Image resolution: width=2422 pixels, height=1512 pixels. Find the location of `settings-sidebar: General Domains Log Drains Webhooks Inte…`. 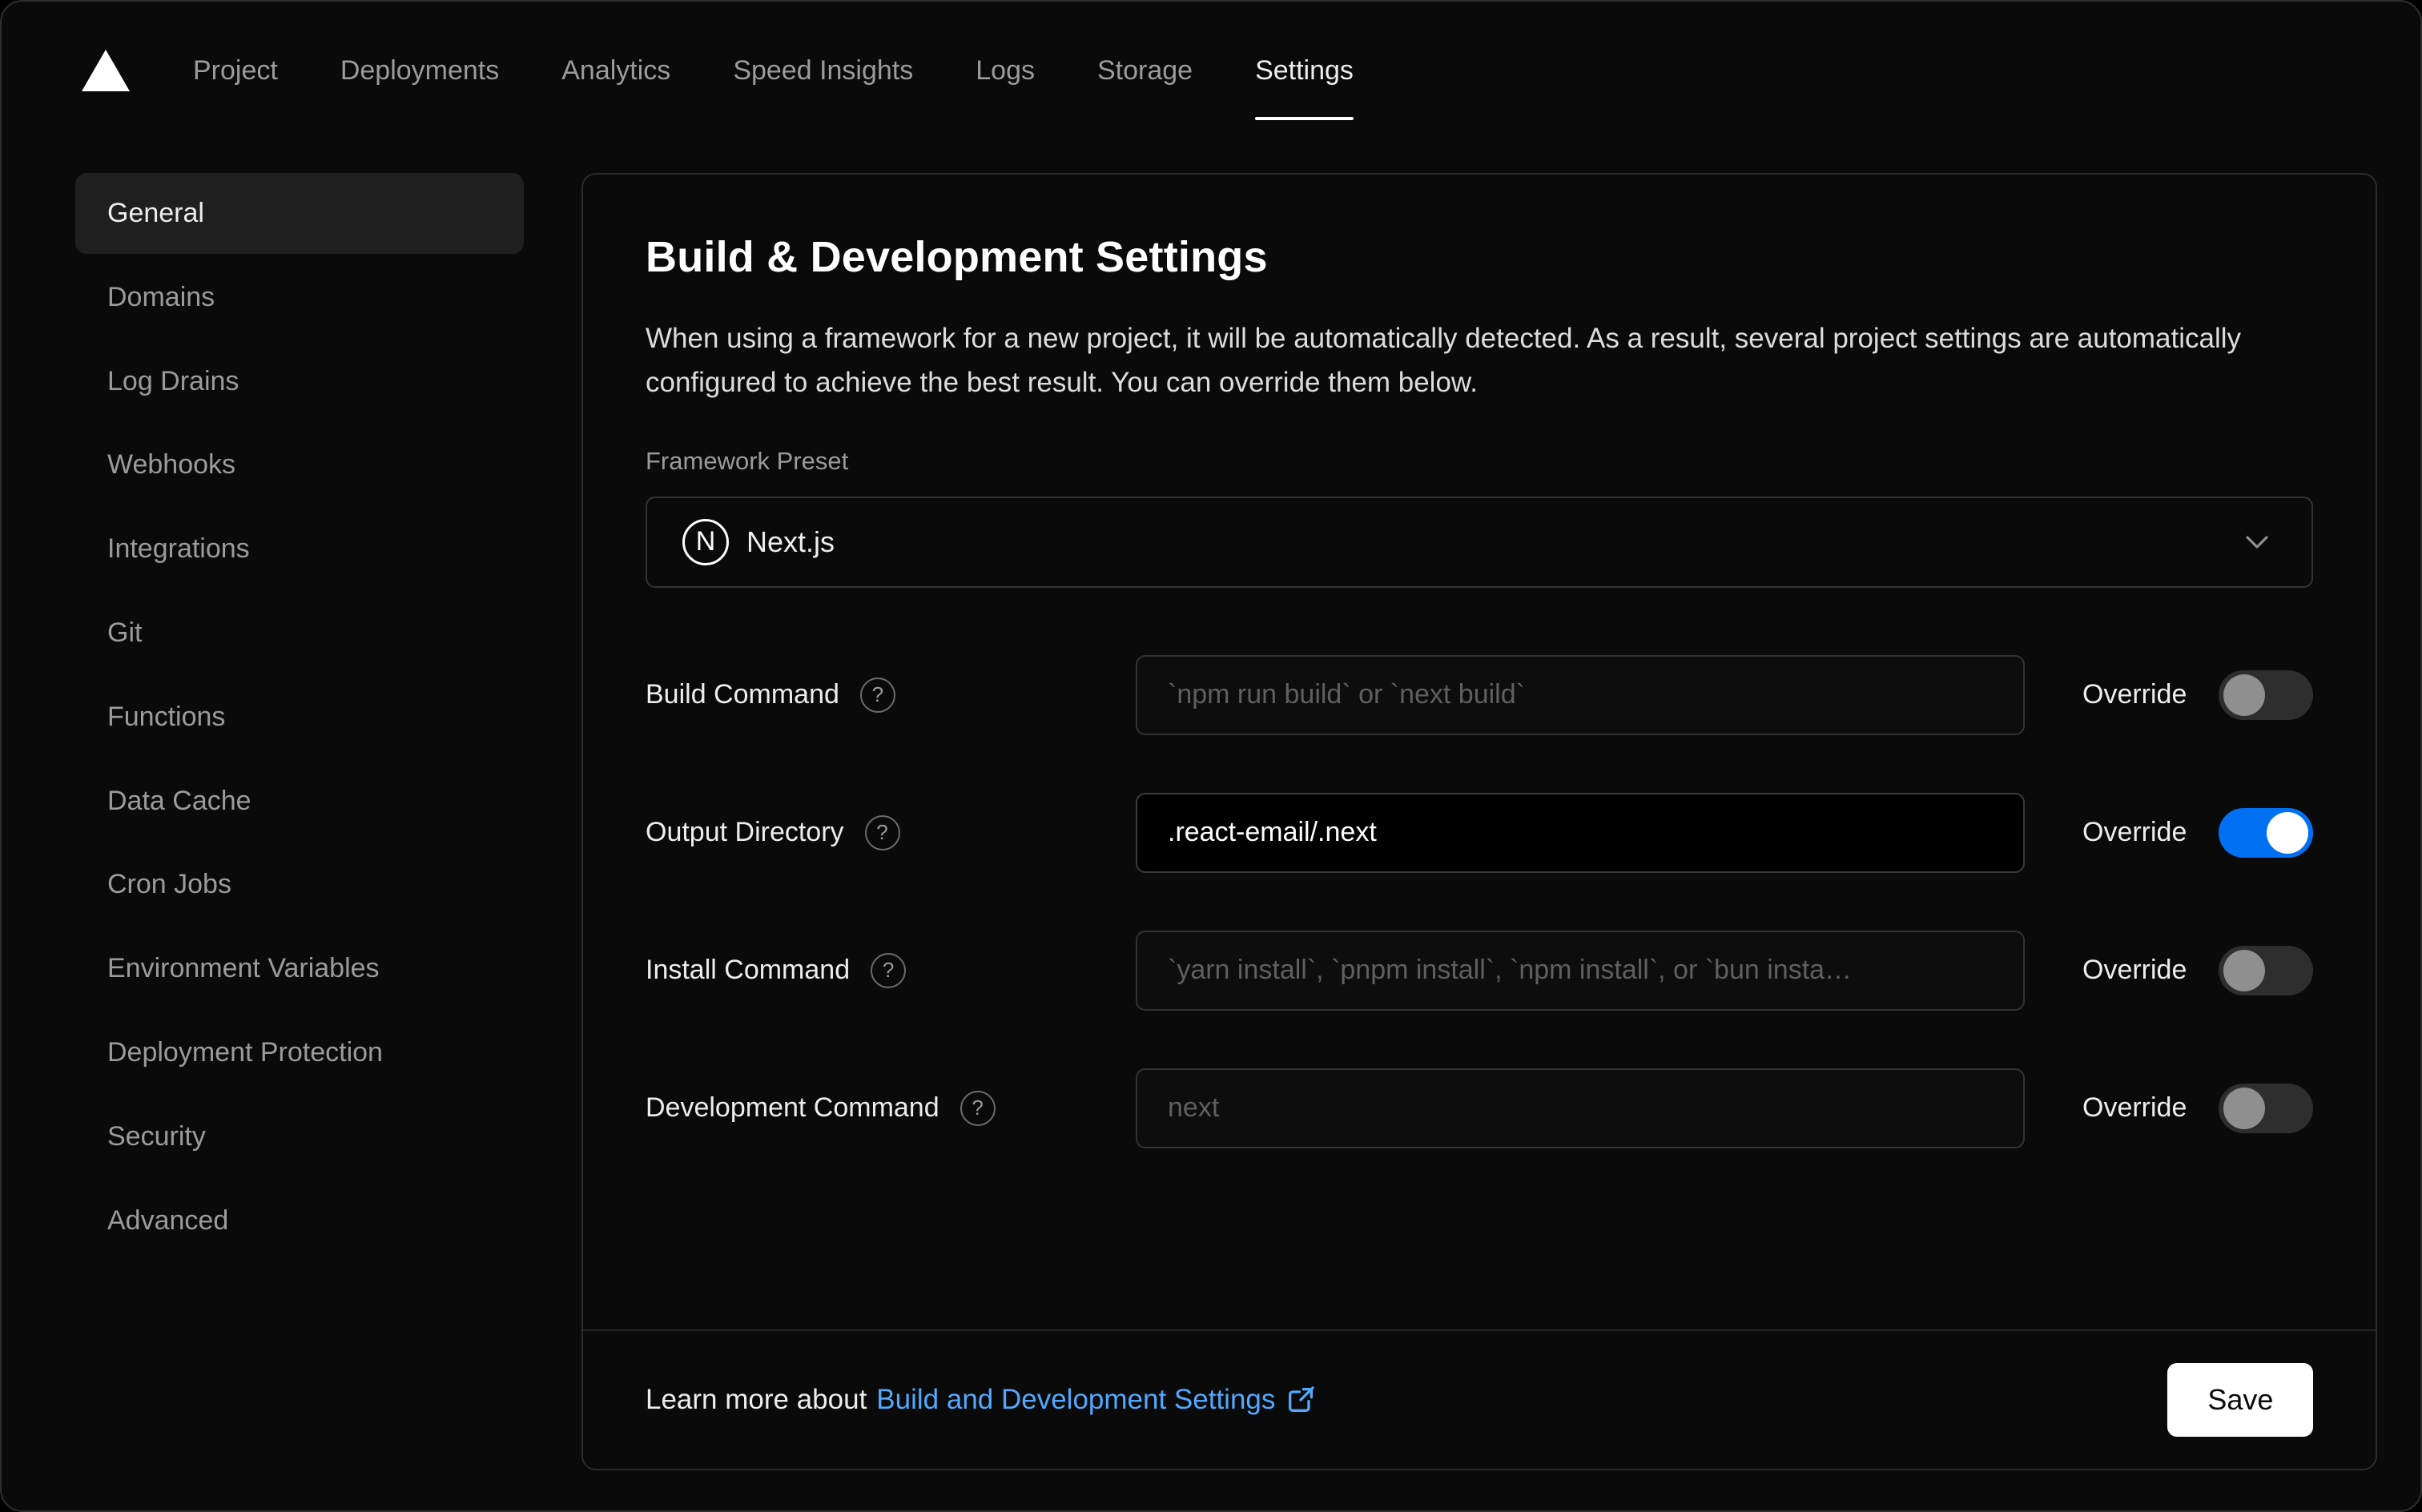

settings-sidebar: General Domains Log Drains Webhooks Inte… is located at coordinates (299, 718).